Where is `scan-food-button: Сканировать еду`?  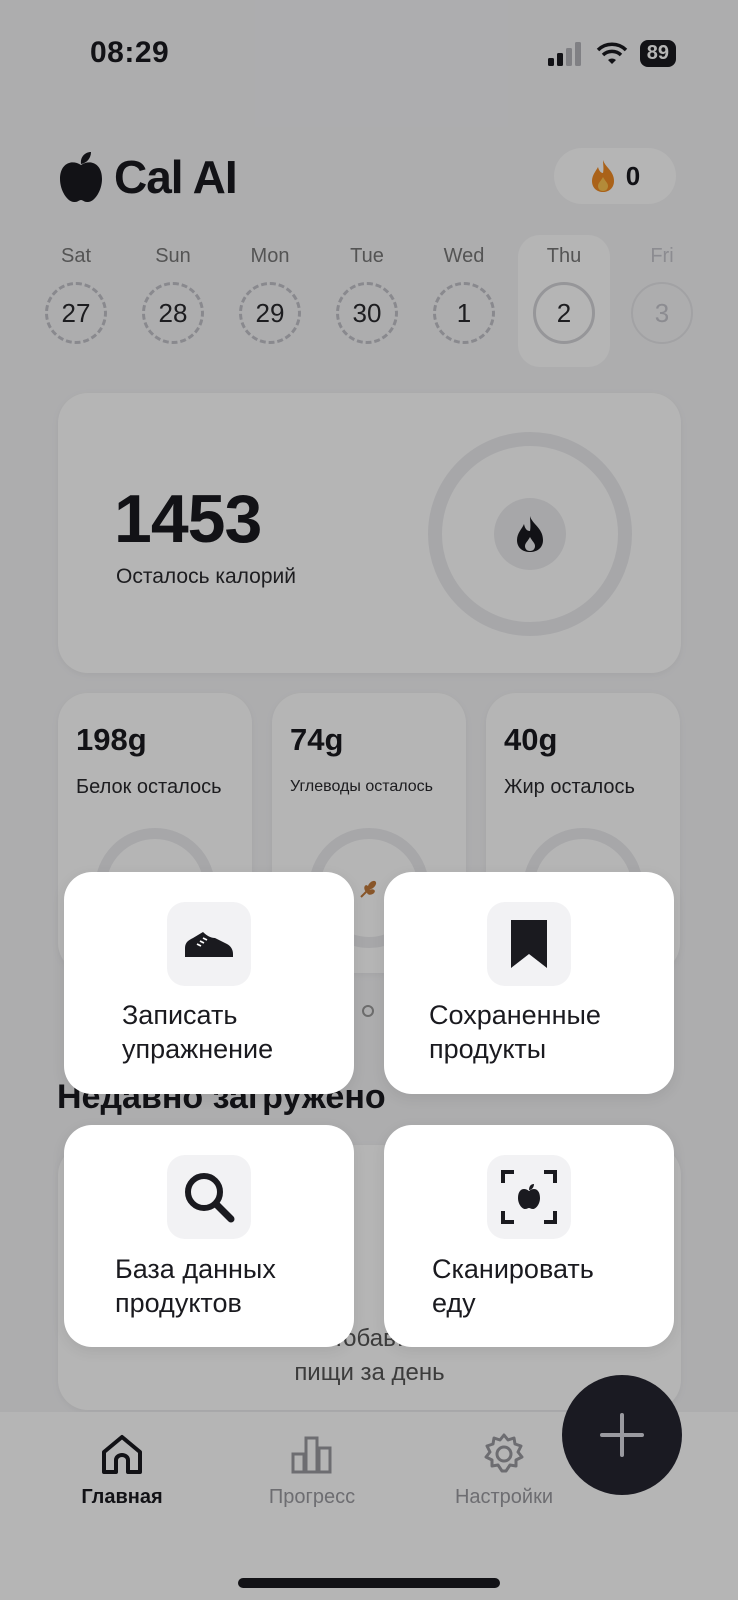 scan-food-button: Сканировать еду is located at coordinates (529, 1236).